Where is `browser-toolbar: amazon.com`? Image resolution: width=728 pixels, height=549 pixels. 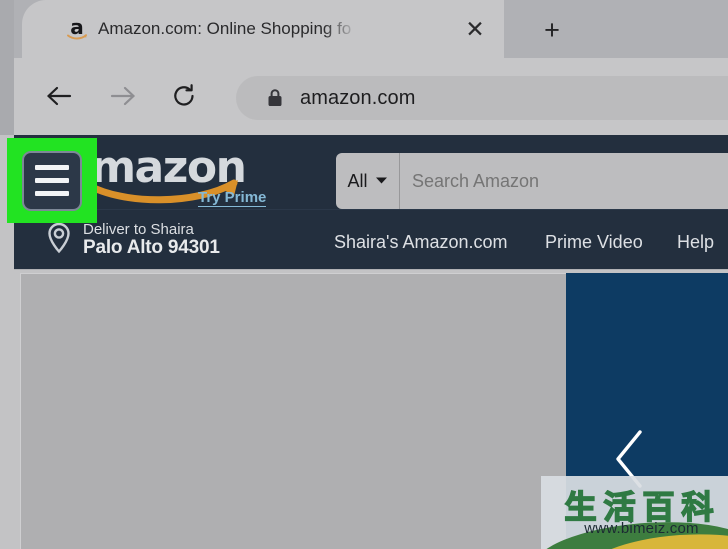 browser-toolbar: amazon.com is located at coordinates (371, 96).